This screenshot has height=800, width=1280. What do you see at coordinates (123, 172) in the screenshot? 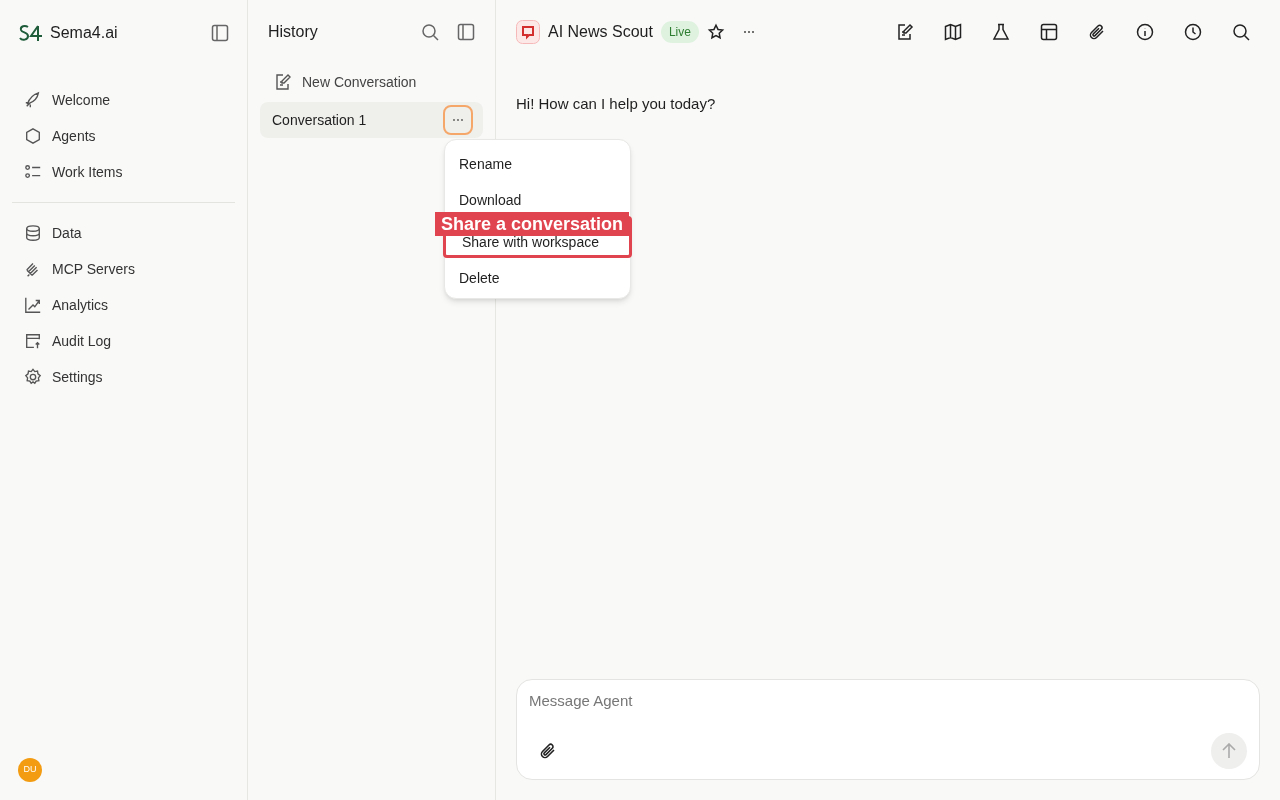
I see `nav-item: Work Items` at bounding box center [123, 172].